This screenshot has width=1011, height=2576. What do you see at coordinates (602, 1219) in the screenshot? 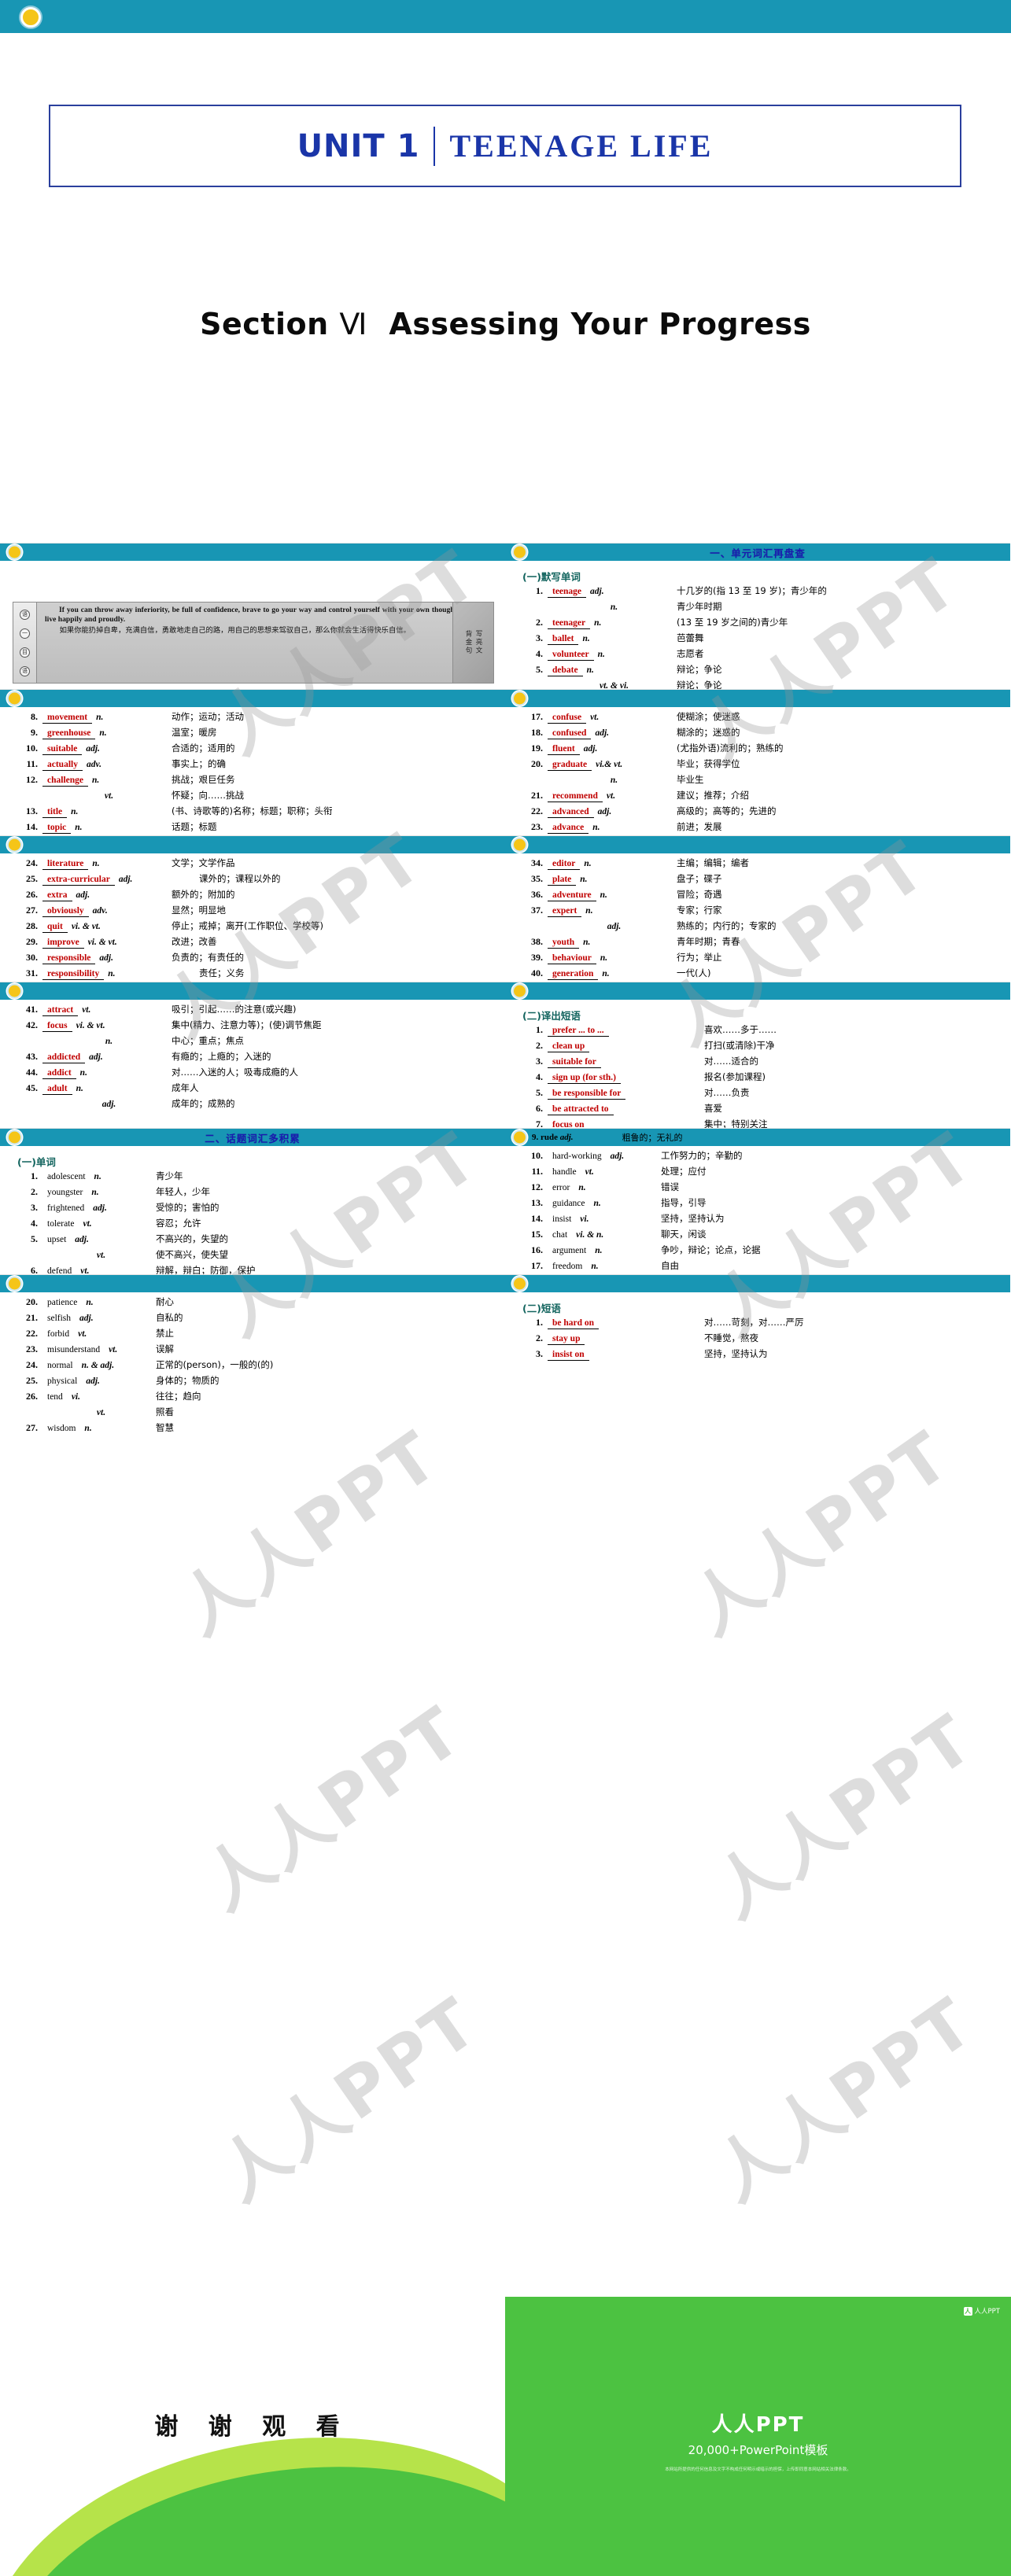
I see `topic-word-wrap: insist vi.` at bounding box center [602, 1219].